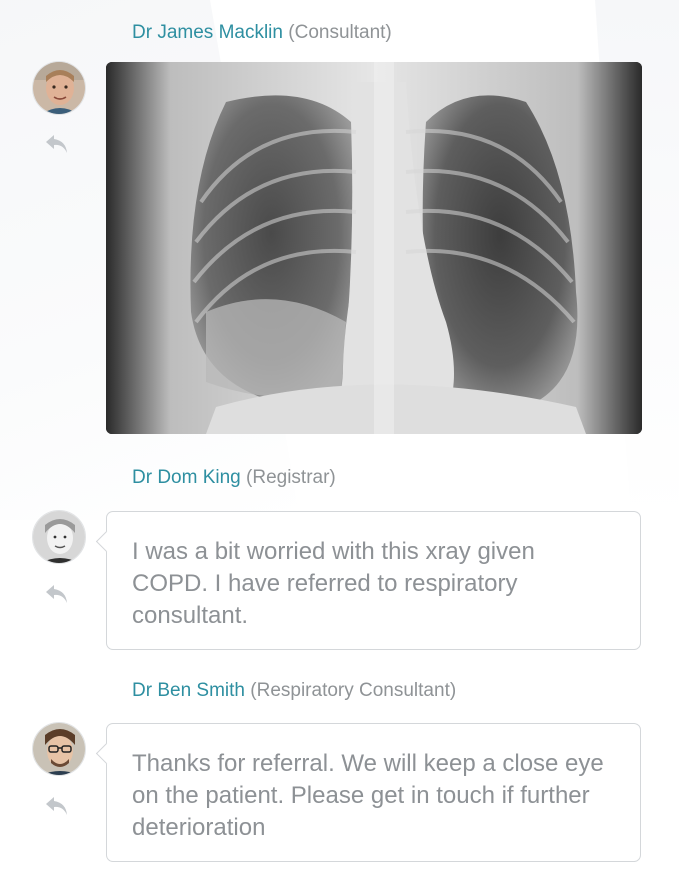  I want to click on sender-role: (Respiratory Consultant), so click(353, 690).